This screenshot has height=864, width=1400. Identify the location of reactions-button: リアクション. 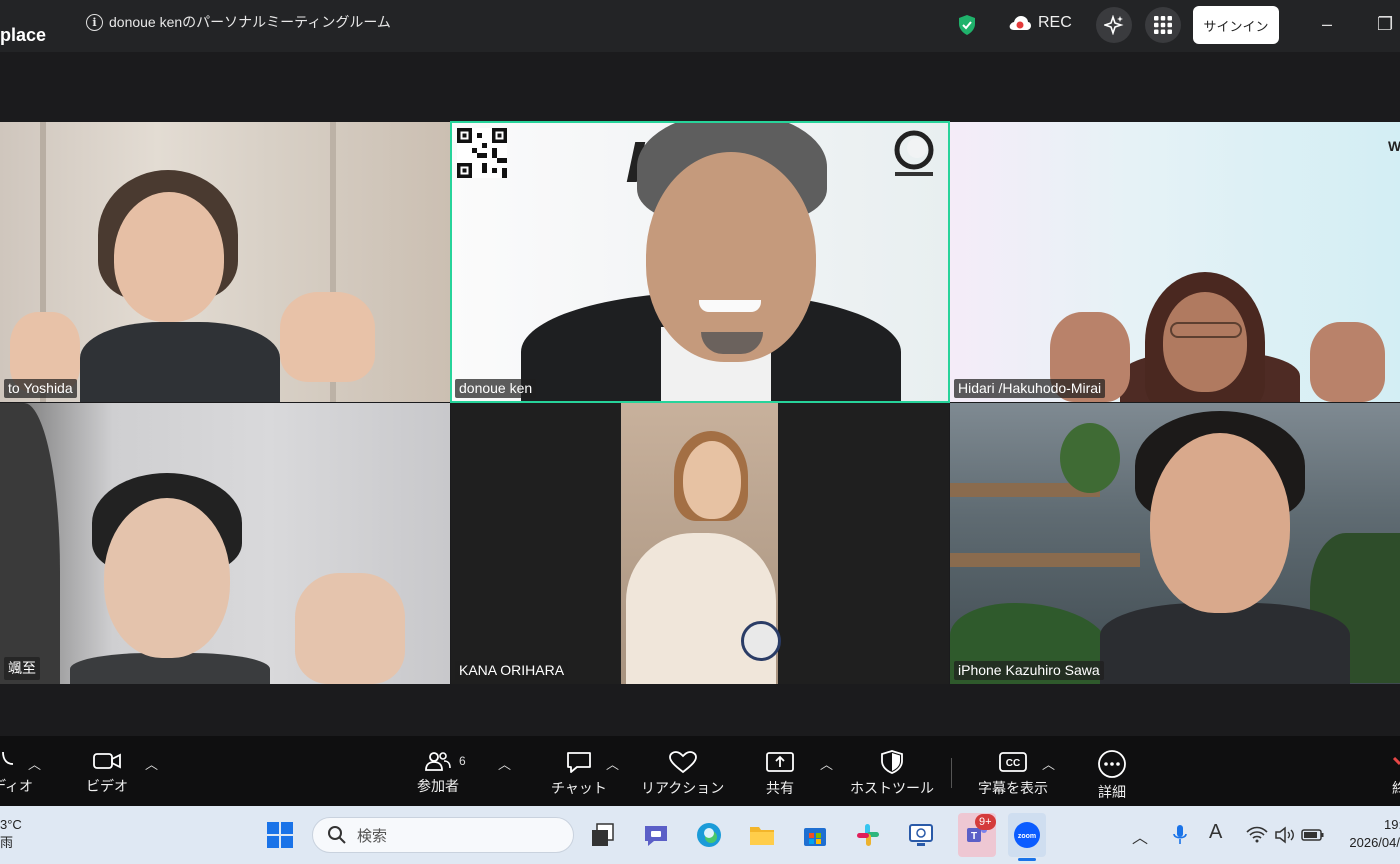
(682, 774).